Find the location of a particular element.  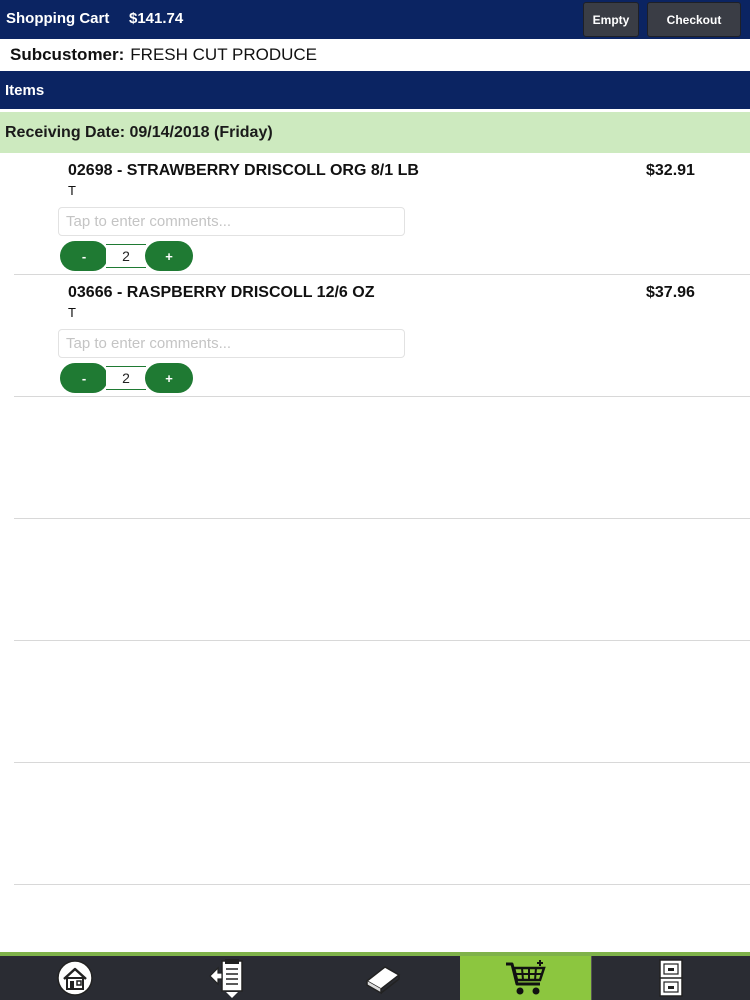

subcustomer-label: Subcustomer: is located at coordinates (67, 54).